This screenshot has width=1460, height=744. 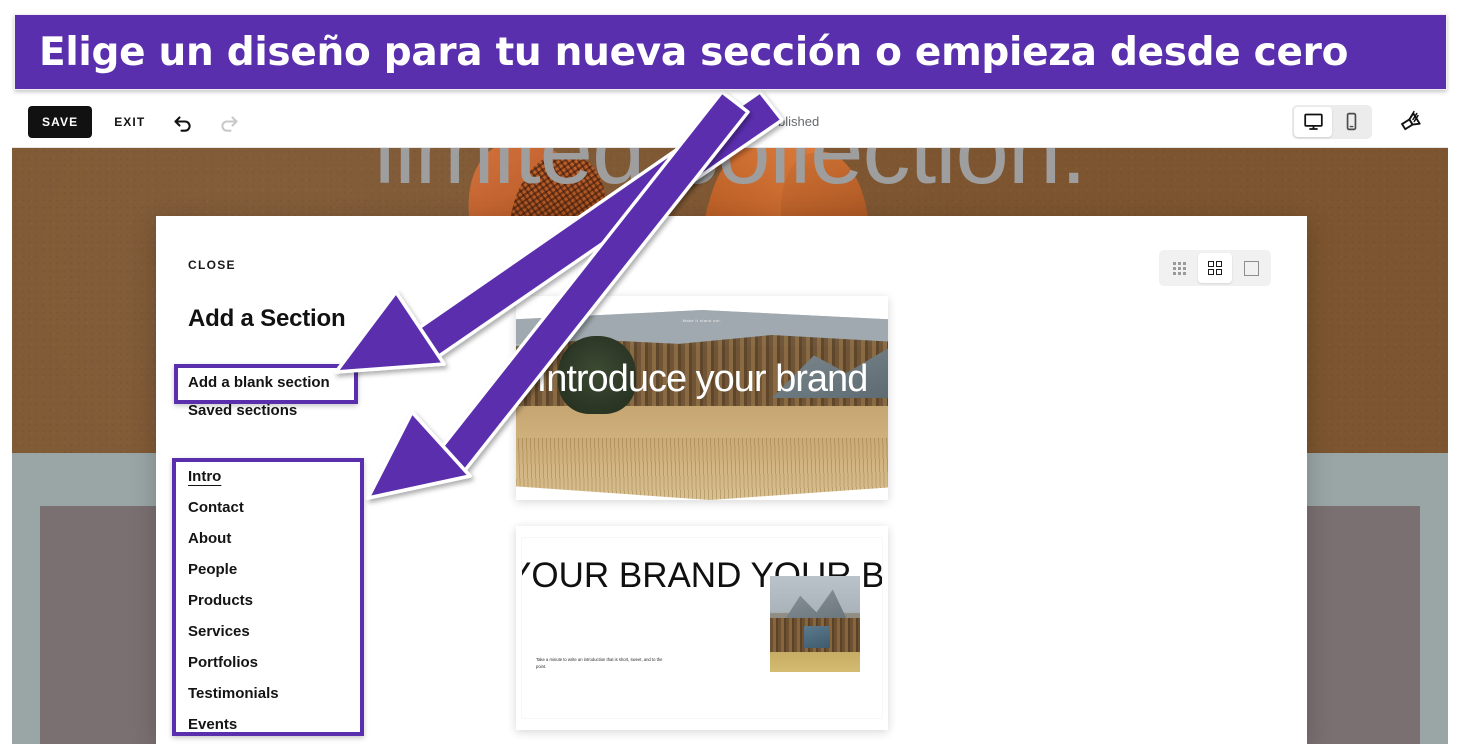 I want to click on paintbrush-icon, so click(x=1410, y=120).